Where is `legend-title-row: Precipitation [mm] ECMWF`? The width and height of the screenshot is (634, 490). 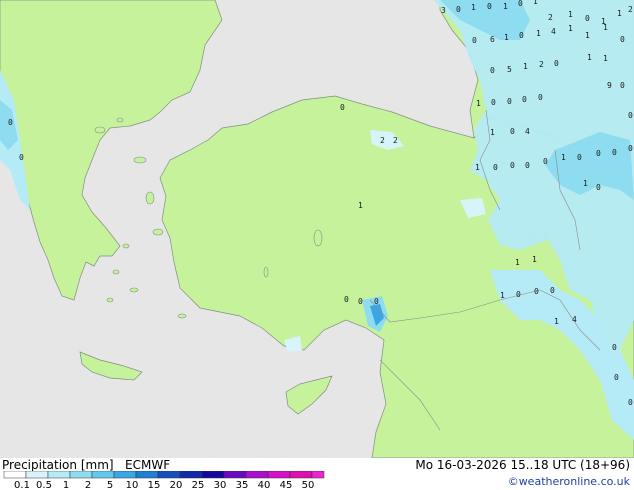
legend-title-row: Precipitation [mm] ECMWF is located at coordinates (86, 465).